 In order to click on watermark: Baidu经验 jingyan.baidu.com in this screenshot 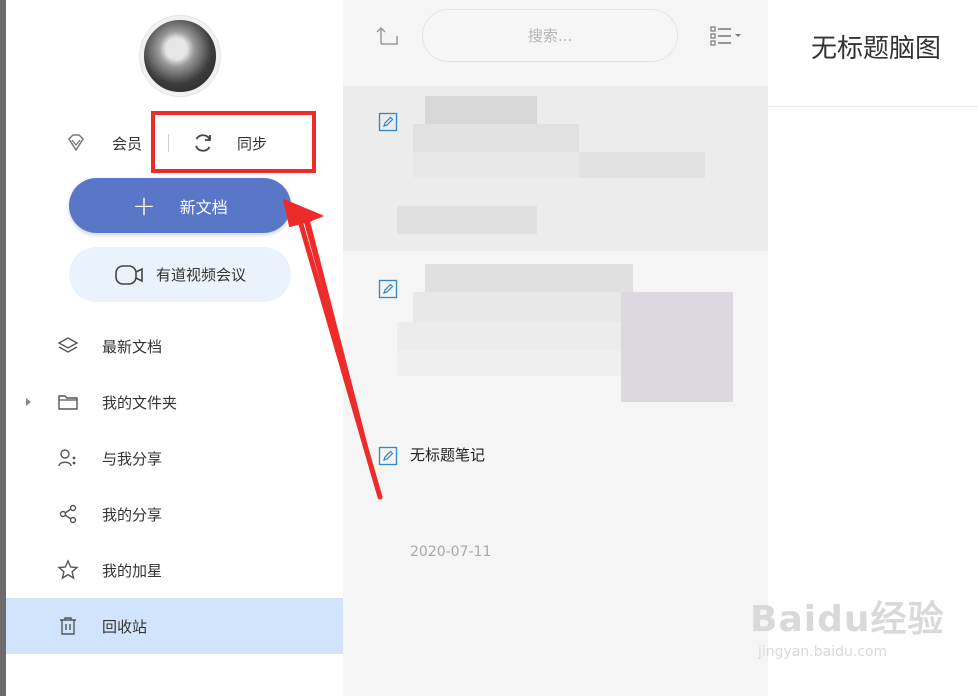, I will do `click(847, 625)`.